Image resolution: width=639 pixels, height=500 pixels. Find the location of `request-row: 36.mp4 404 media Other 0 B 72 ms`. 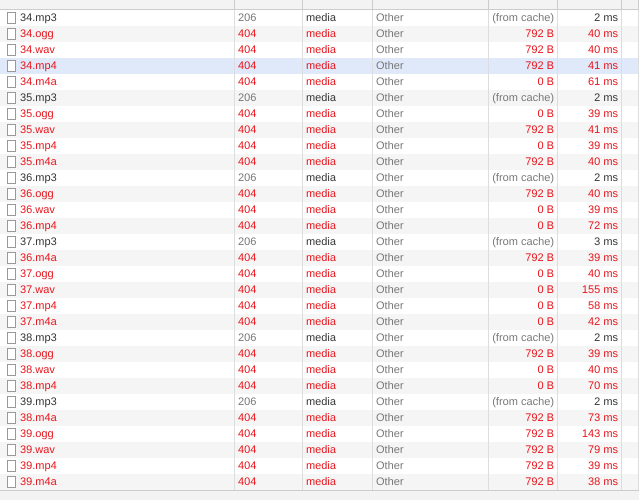

request-row: 36.mp4 404 media Other 0 B 72 ms is located at coordinates (319, 226).